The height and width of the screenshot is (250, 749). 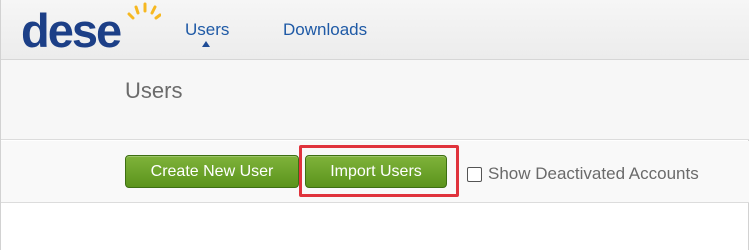 I want to click on sun-rays-icon, so click(x=144, y=11).